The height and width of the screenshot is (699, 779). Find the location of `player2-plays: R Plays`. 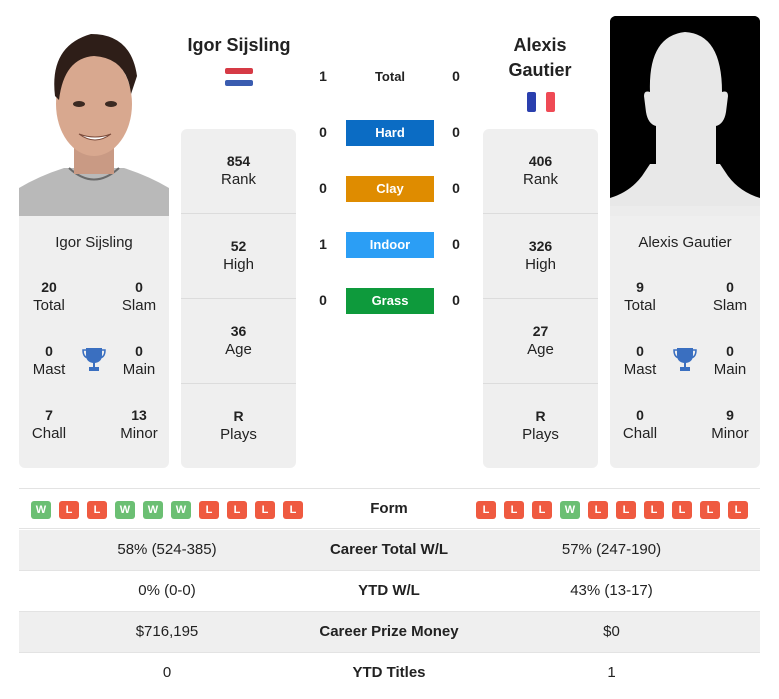

player2-plays: R Plays is located at coordinates (540, 426).